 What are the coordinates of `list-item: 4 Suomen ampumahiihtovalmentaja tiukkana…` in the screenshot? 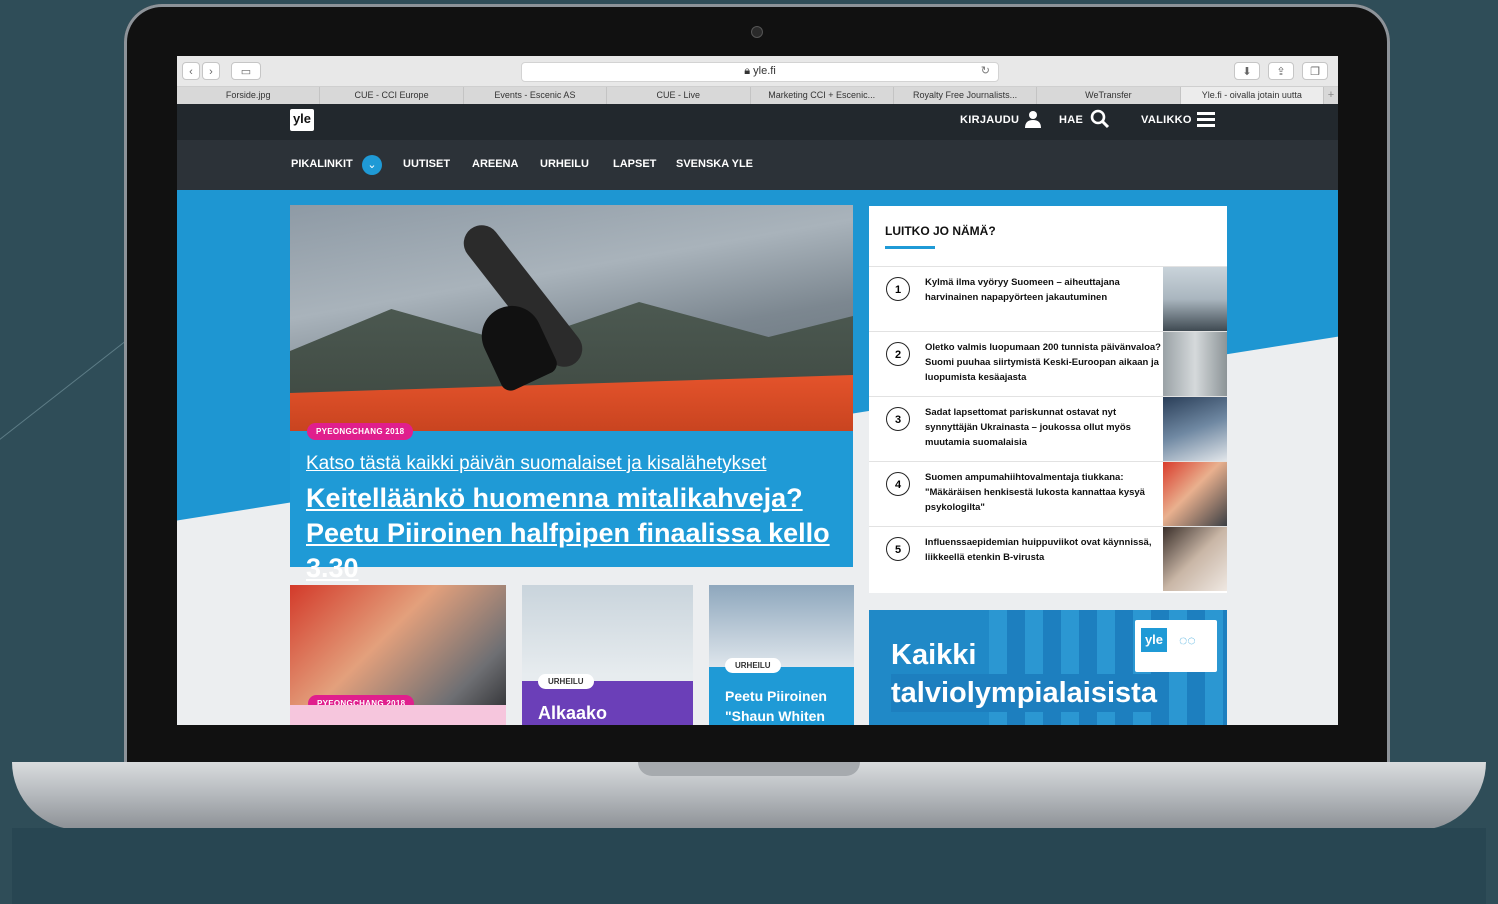 It's located at (1048, 493).